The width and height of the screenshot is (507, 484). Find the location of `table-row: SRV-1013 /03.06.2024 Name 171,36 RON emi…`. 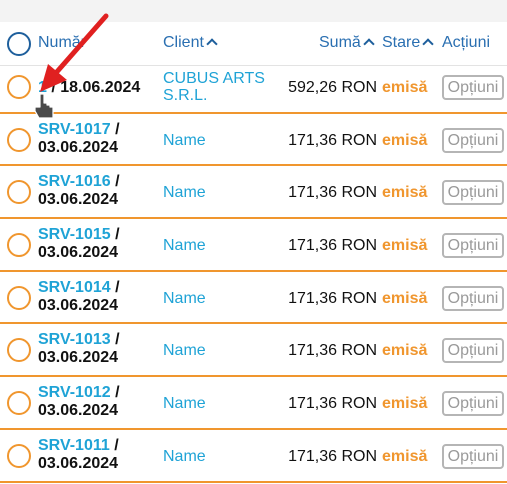

table-row: SRV-1013 /03.06.2024 Name 171,36 RON emi… is located at coordinates (253, 351).